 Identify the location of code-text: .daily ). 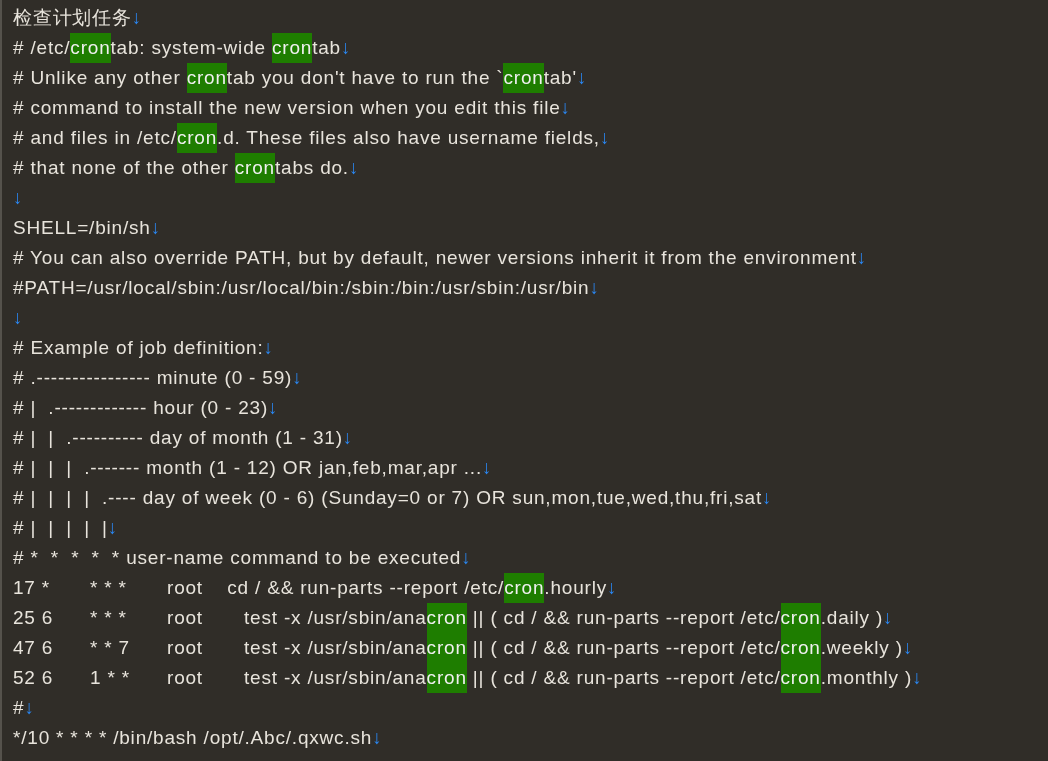
(852, 618).